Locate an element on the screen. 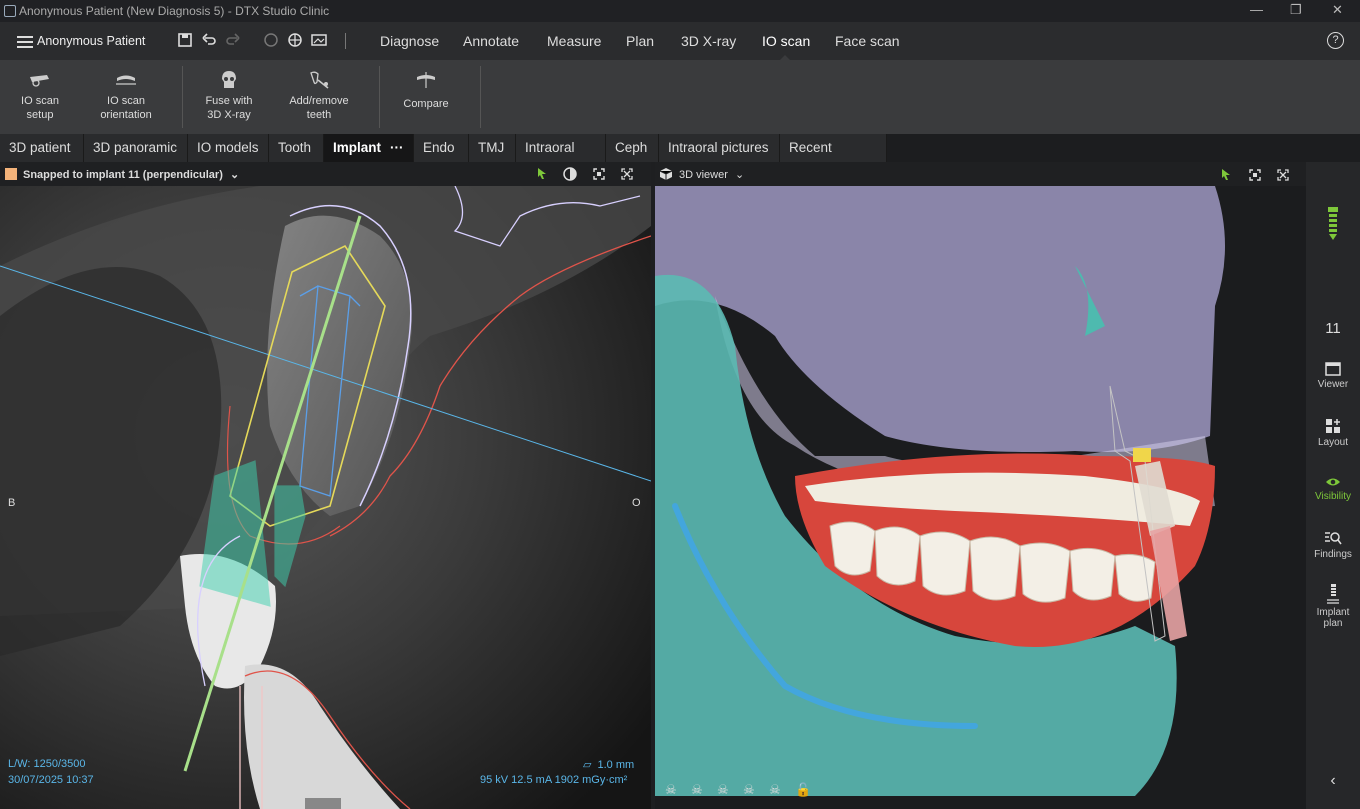  view-tab-io-models: IO models is located at coordinates (228, 148).